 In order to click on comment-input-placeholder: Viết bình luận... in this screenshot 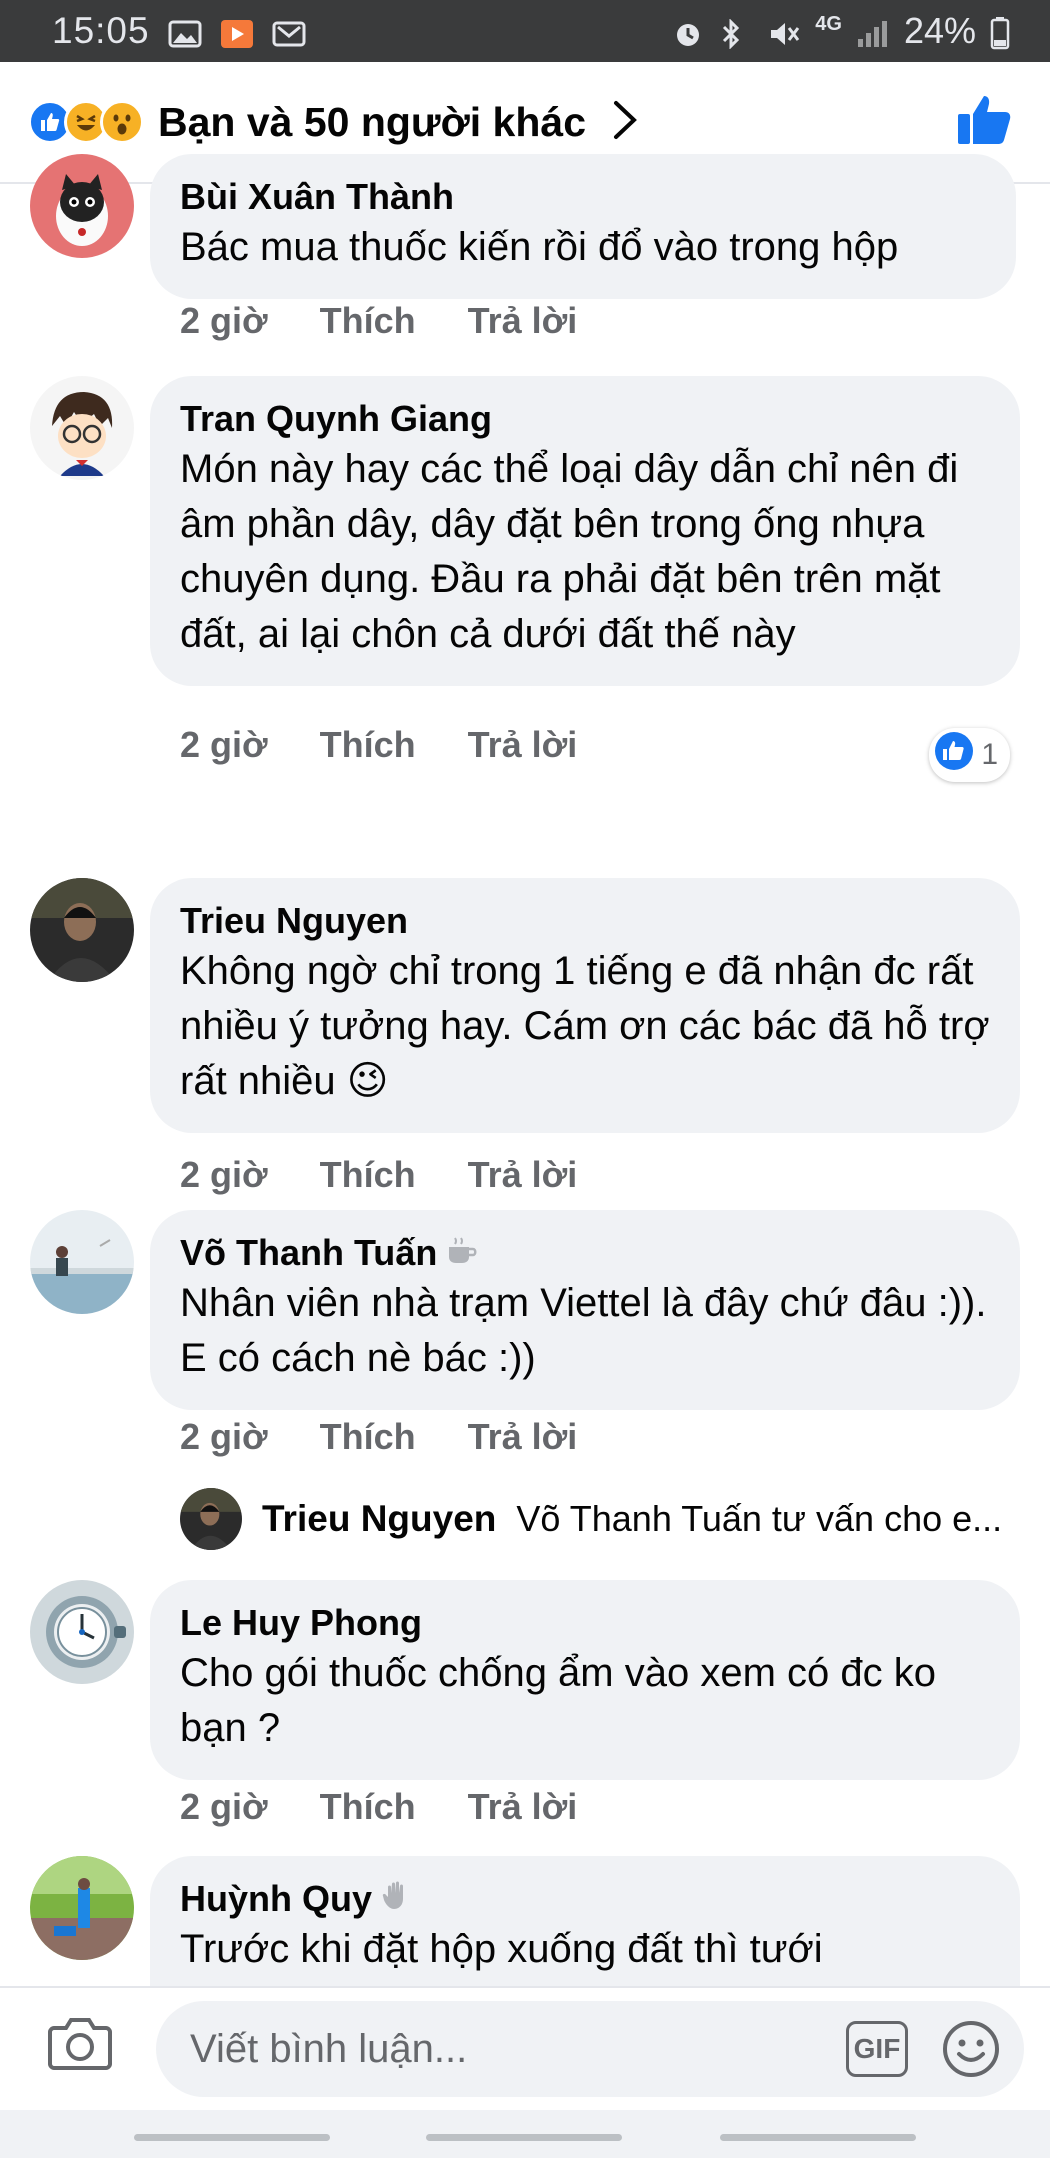, I will do `click(329, 2048)`.